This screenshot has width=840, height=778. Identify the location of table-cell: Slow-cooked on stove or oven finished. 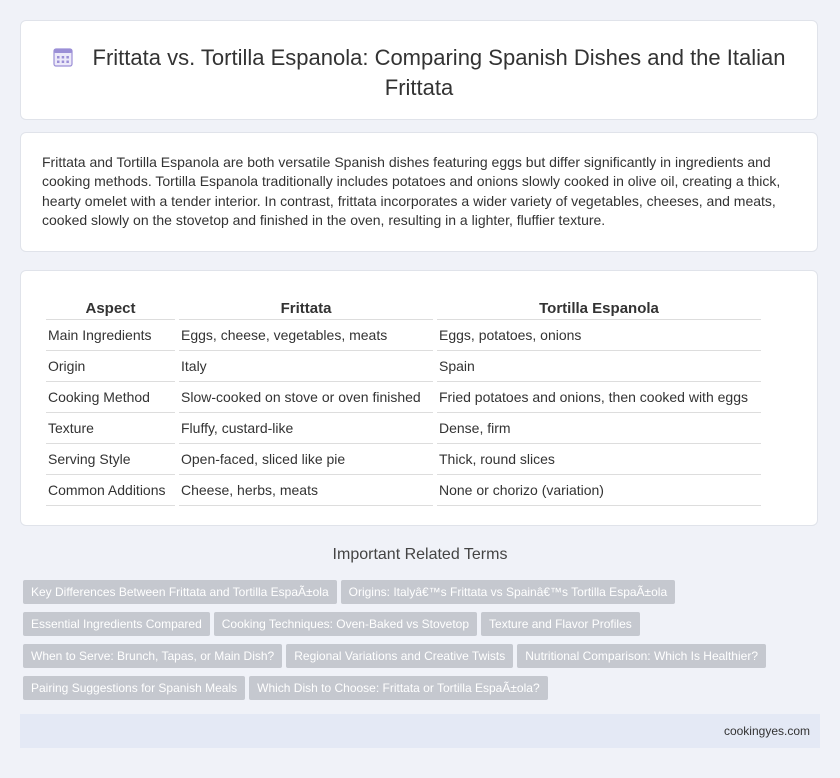
(306, 397).